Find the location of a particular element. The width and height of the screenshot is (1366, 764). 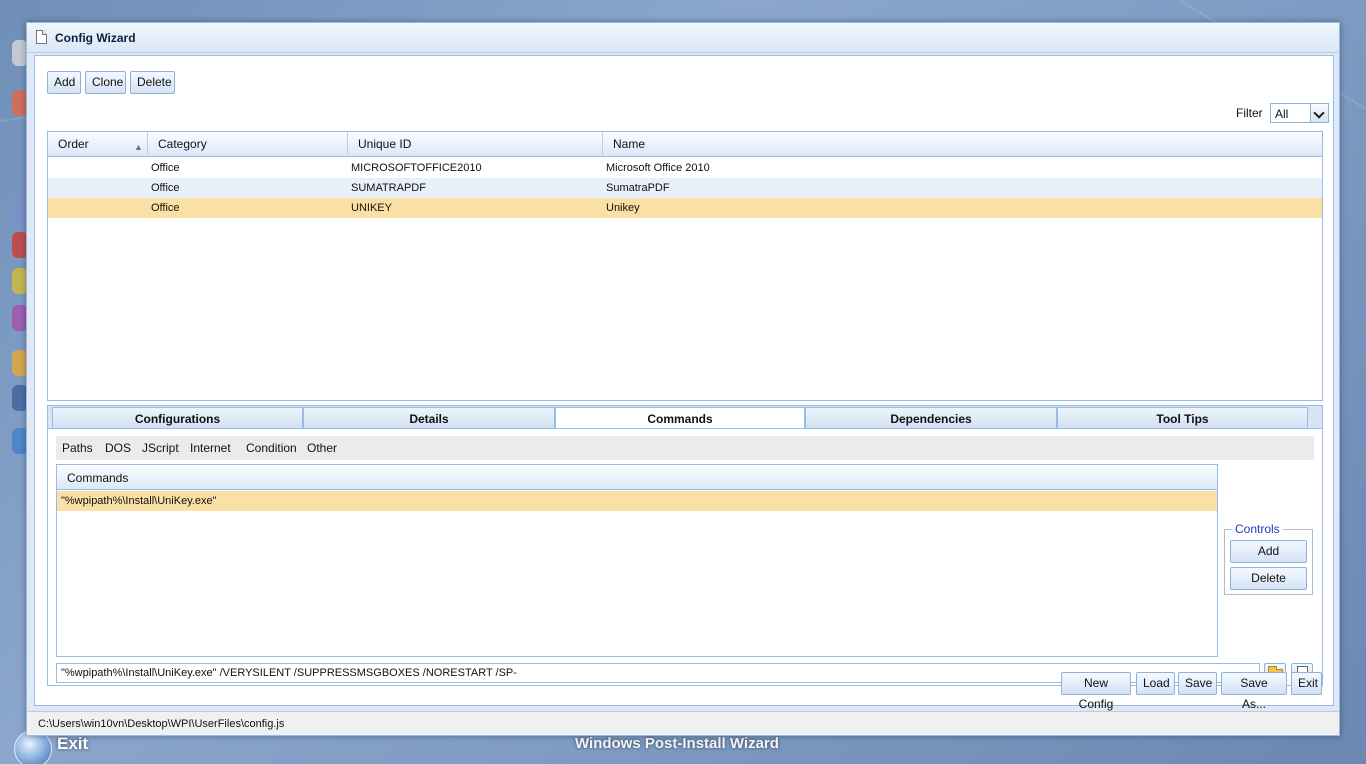

desktop-app-title: Windows Post-Install Wizard is located at coordinates (677, 743).